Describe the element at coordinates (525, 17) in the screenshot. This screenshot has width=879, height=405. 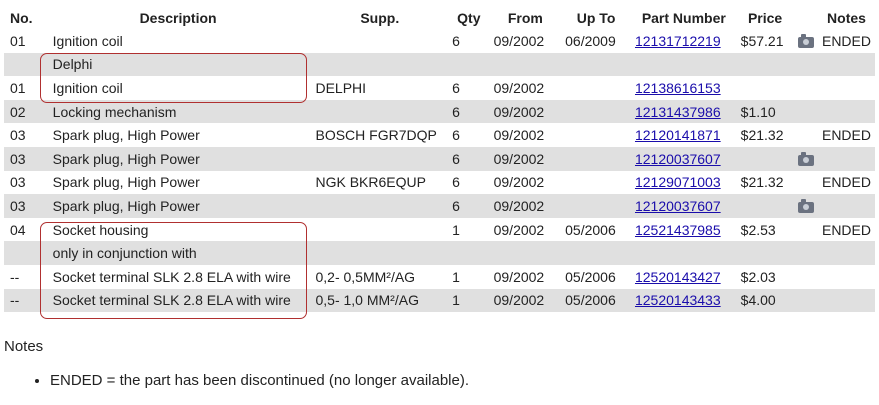
I see `header-from: From` at that location.